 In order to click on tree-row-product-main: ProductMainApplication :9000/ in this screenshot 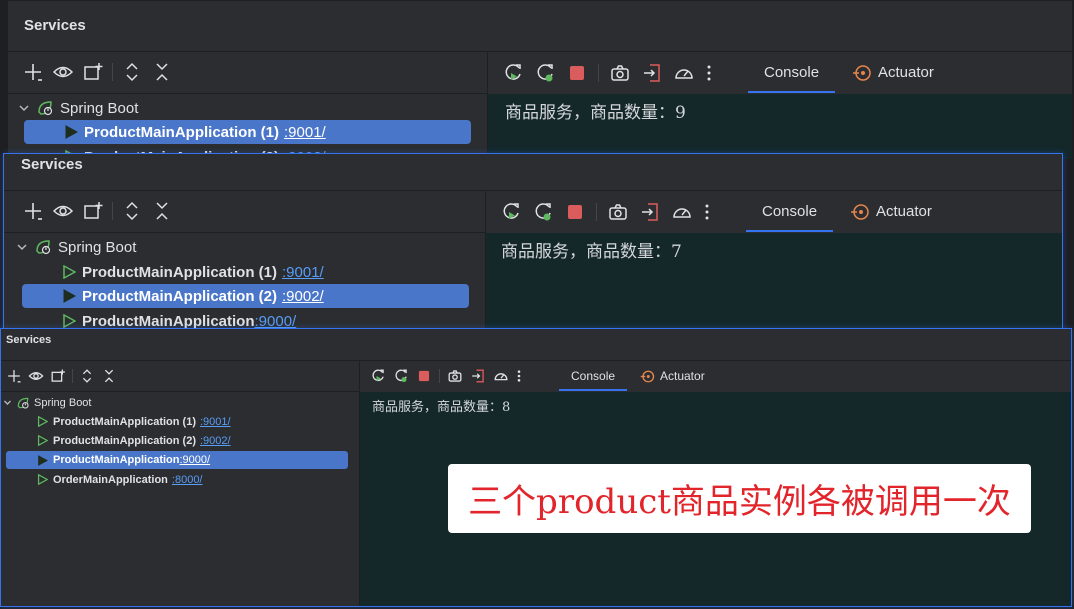, I will do `click(177, 460)`.